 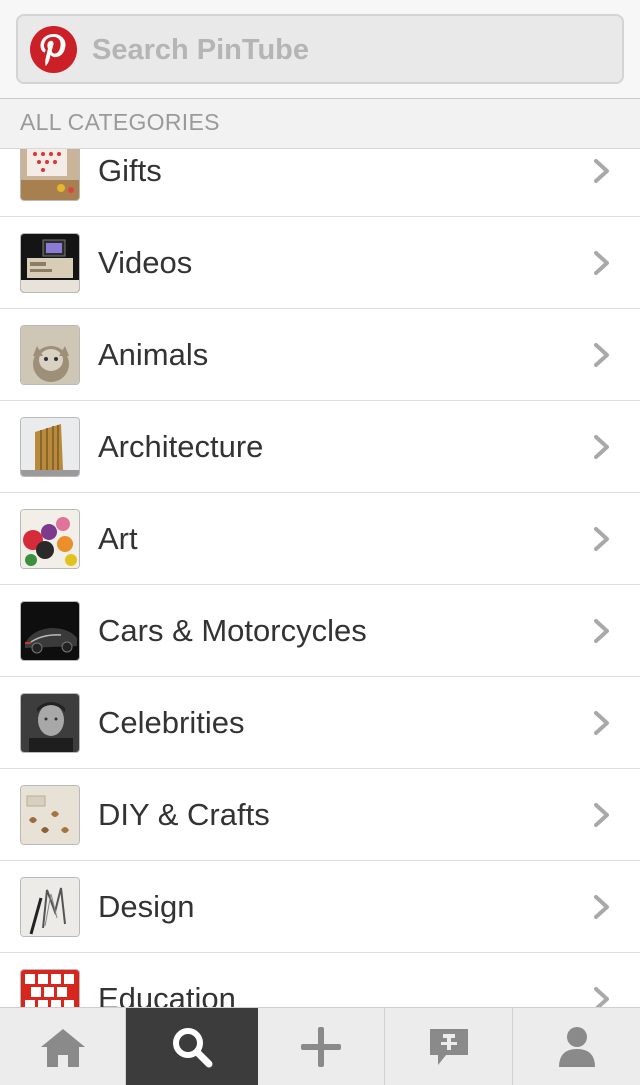 I want to click on tab-search, so click(x=192, y=1046).